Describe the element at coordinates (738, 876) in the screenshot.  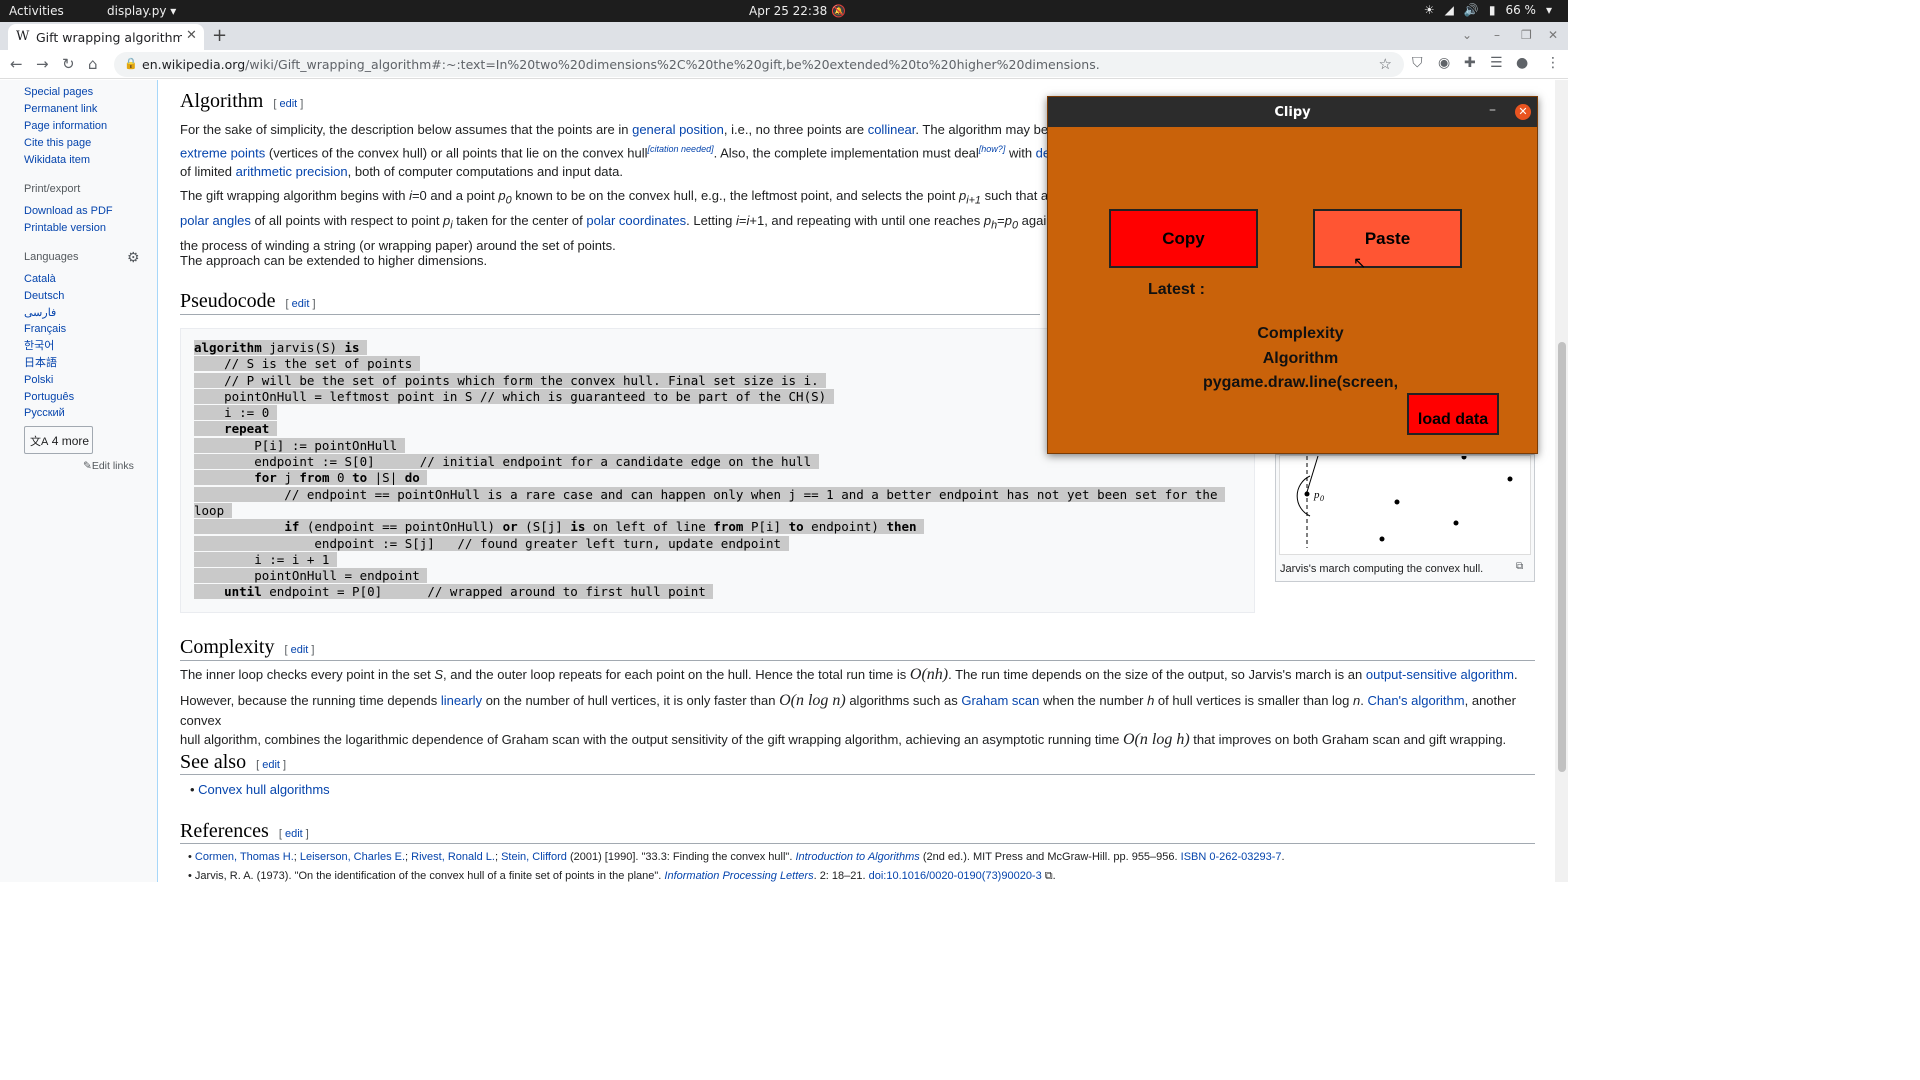
I see `journal-link: Information Processing Letters` at that location.